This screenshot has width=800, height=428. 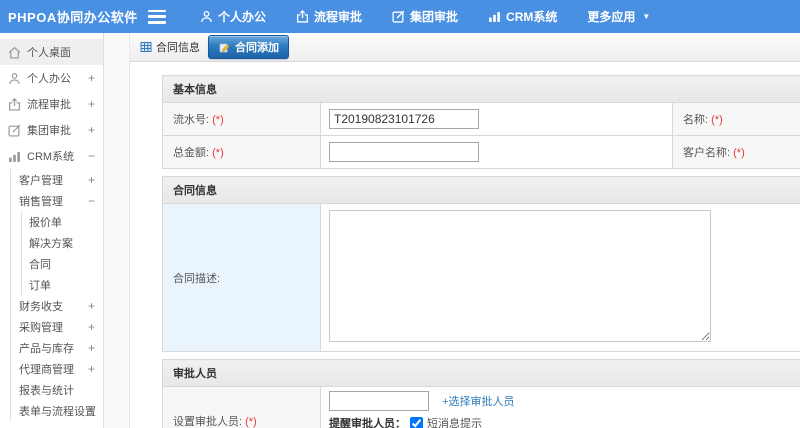 What do you see at coordinates (379, 401) in the screenshot?
I see `approver-input` at bounding box center [379, 401].